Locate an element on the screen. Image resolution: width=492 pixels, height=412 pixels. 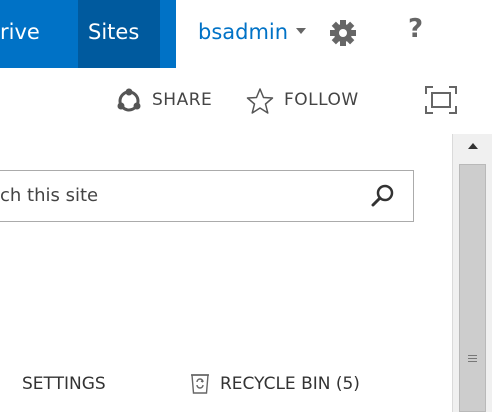
user-menu-area: bsadmin ? is located at coordinates (334, 34).